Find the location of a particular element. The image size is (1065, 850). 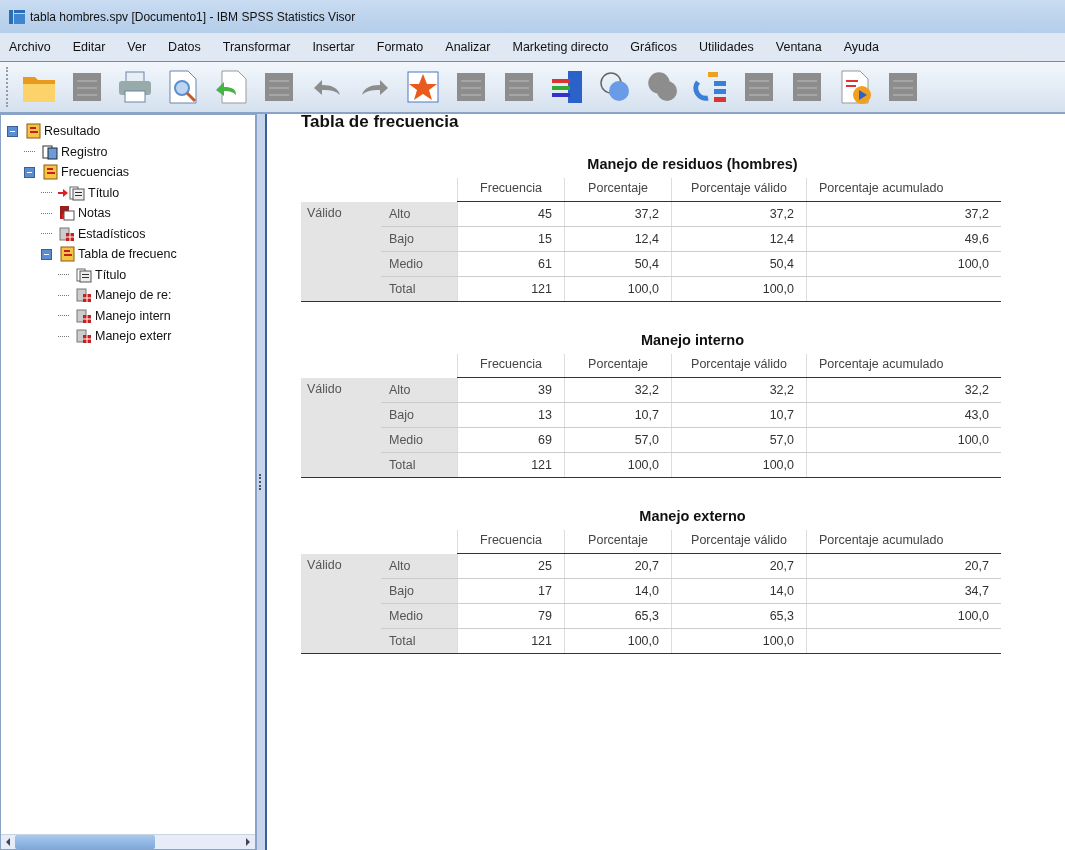

table-cell: 45 is located at coordinates (511, 214).